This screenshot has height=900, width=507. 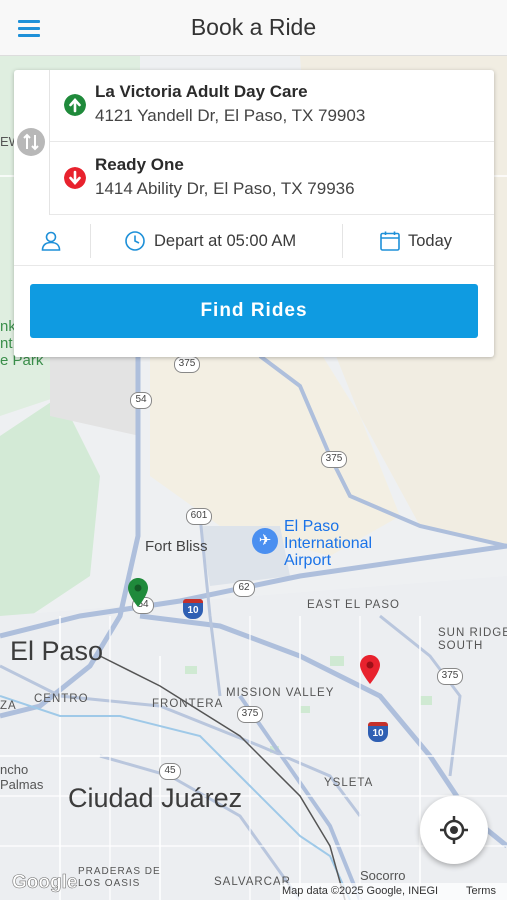 I want to click on page-title: Book a Ride, so click(x=253, y=27).